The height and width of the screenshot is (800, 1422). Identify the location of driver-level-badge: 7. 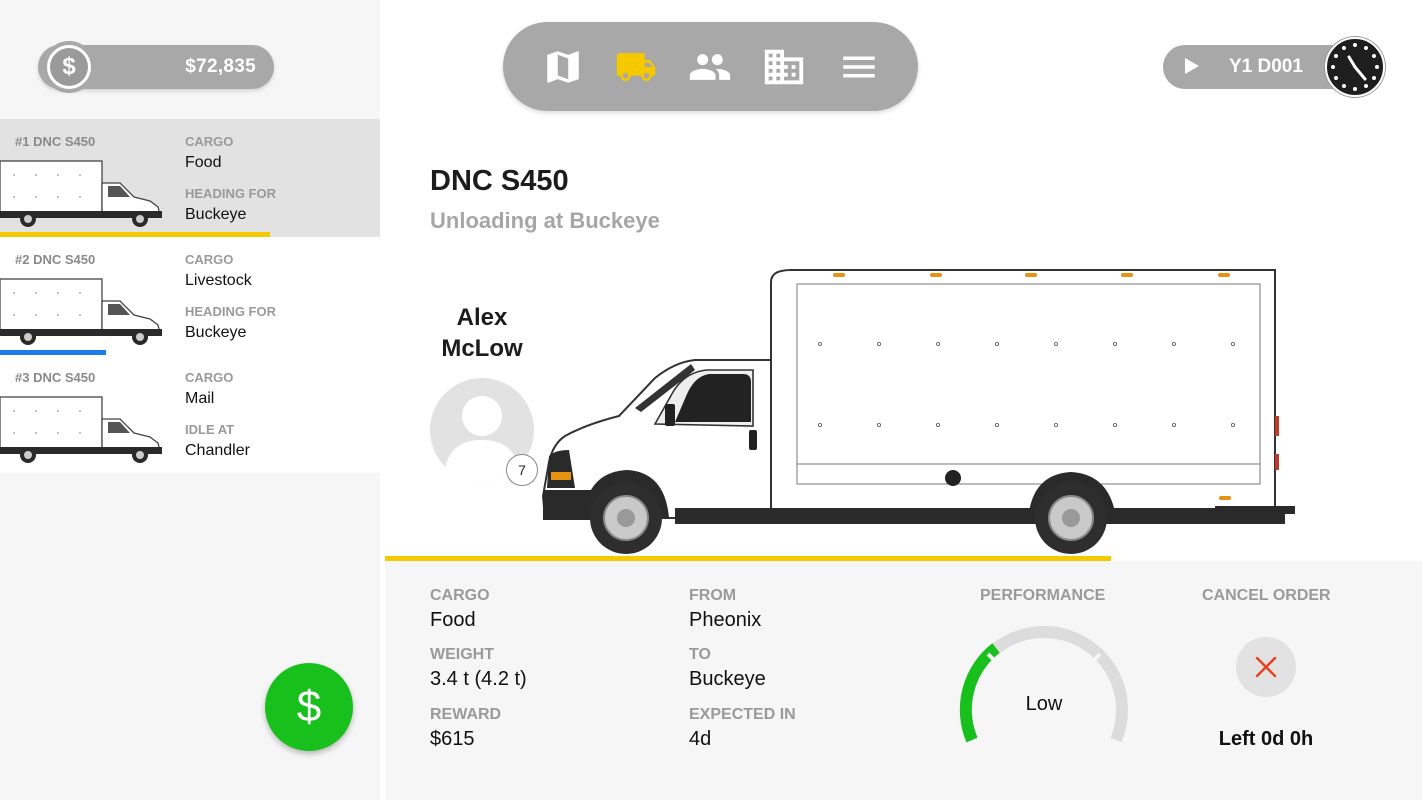
(522, 470).